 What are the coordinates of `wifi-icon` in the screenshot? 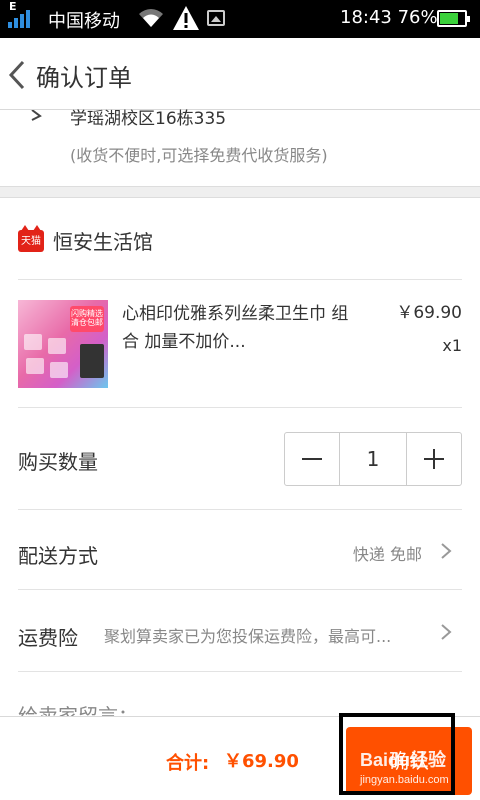 It's located at (151, 18).